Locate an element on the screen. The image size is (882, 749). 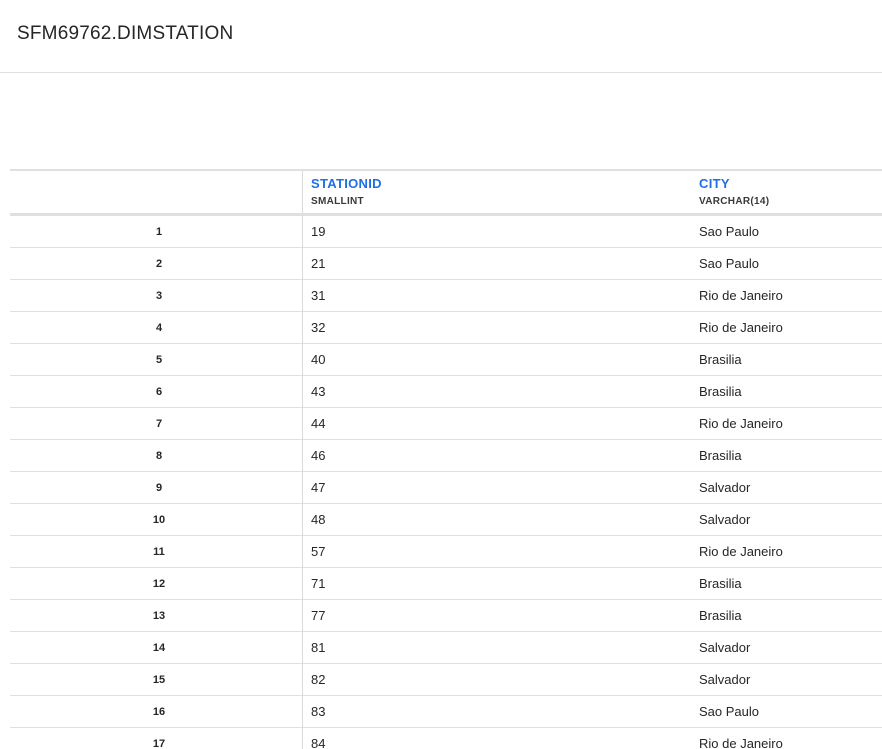
table-header: STATIONID SMALLINT CITY VARCHAR(14) is located at coordinates (446, 192).